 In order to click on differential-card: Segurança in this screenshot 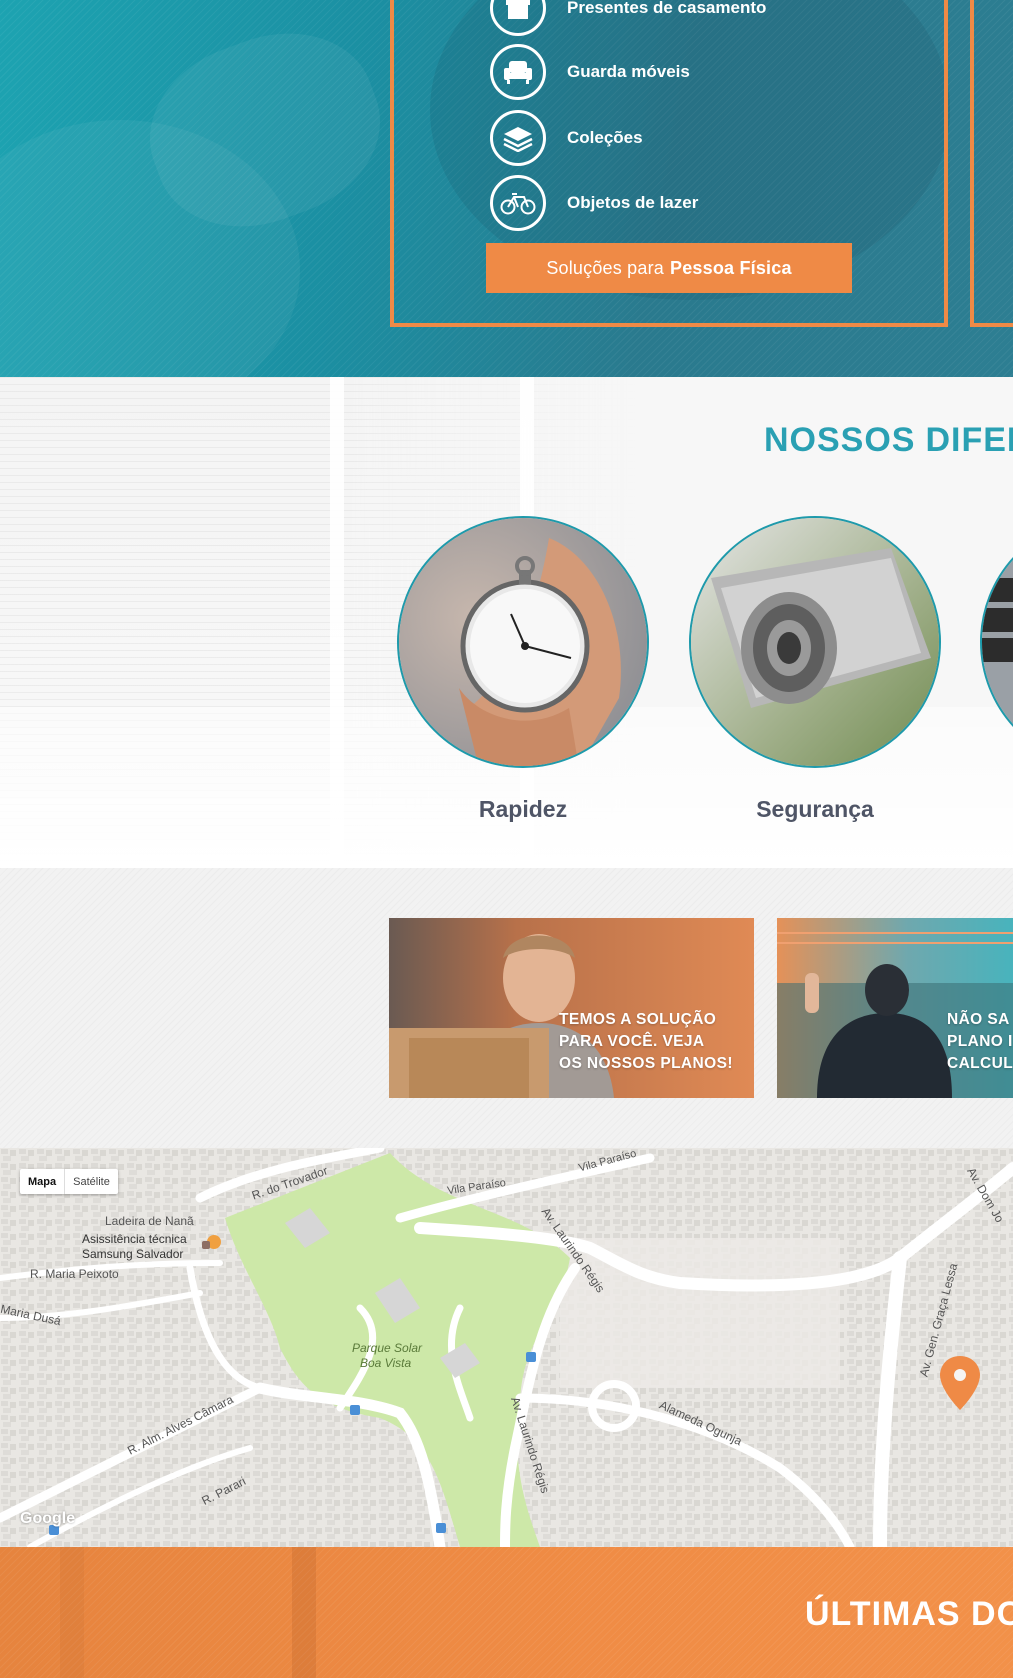, I will do `click(815, 669)`.